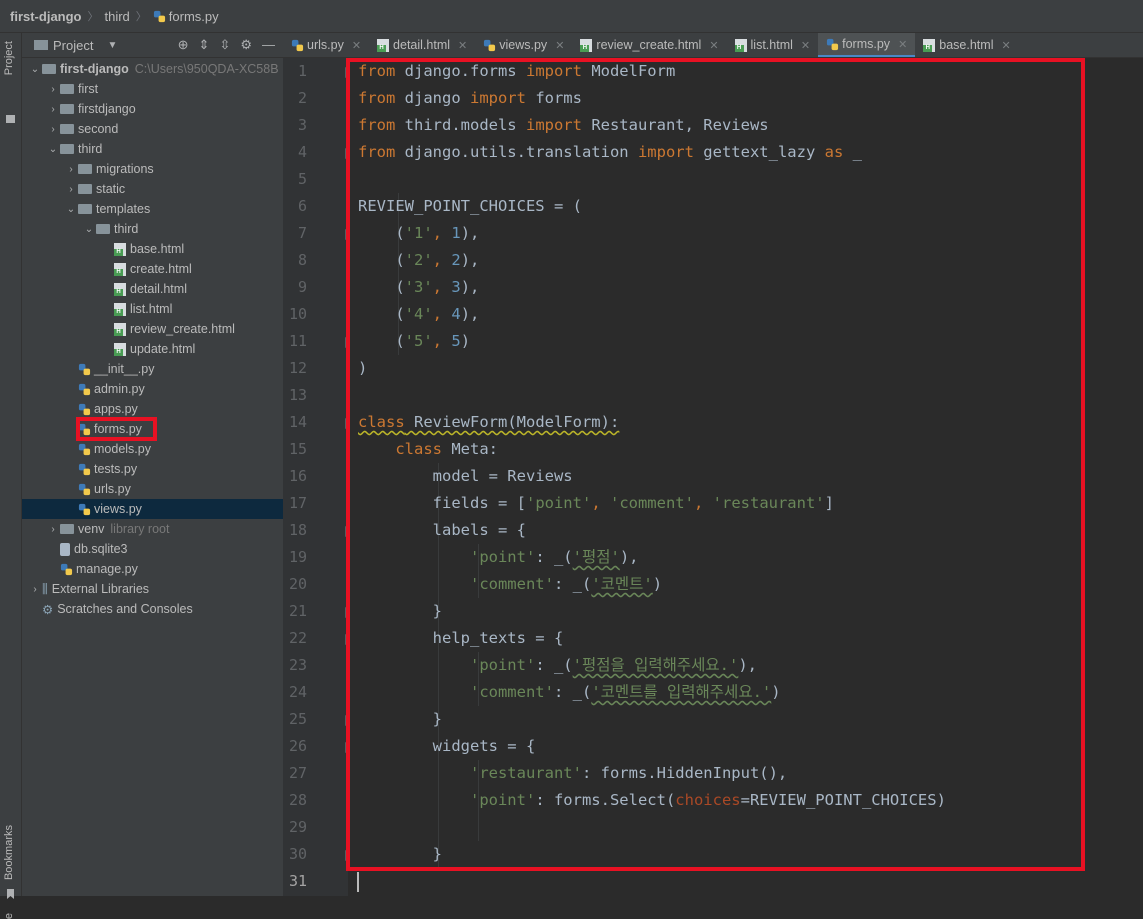 The height and width of the screenshot is (919, 1143). I want to click on tree-item: manage.py, so click(164, 569).